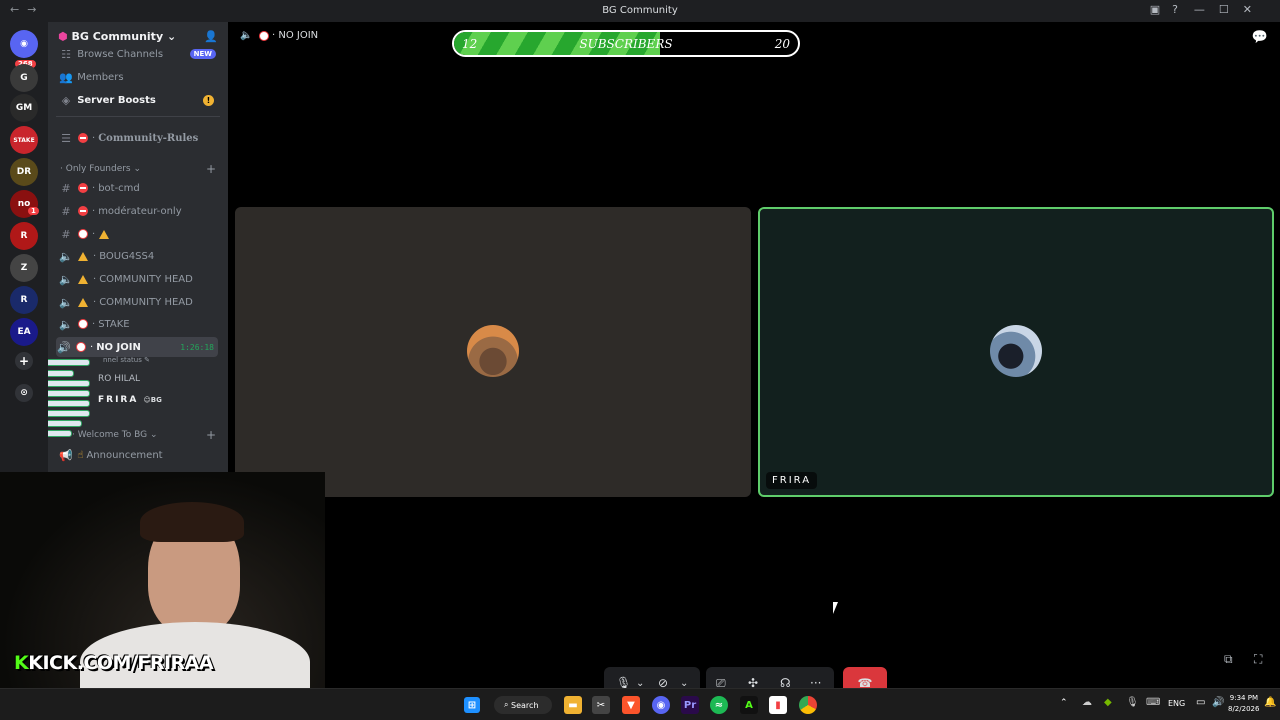 This screenshot has width=1280, height=720. I want to click on kick-channel-banner: KKICK.COM/FRIRAA, so click(114, 663).